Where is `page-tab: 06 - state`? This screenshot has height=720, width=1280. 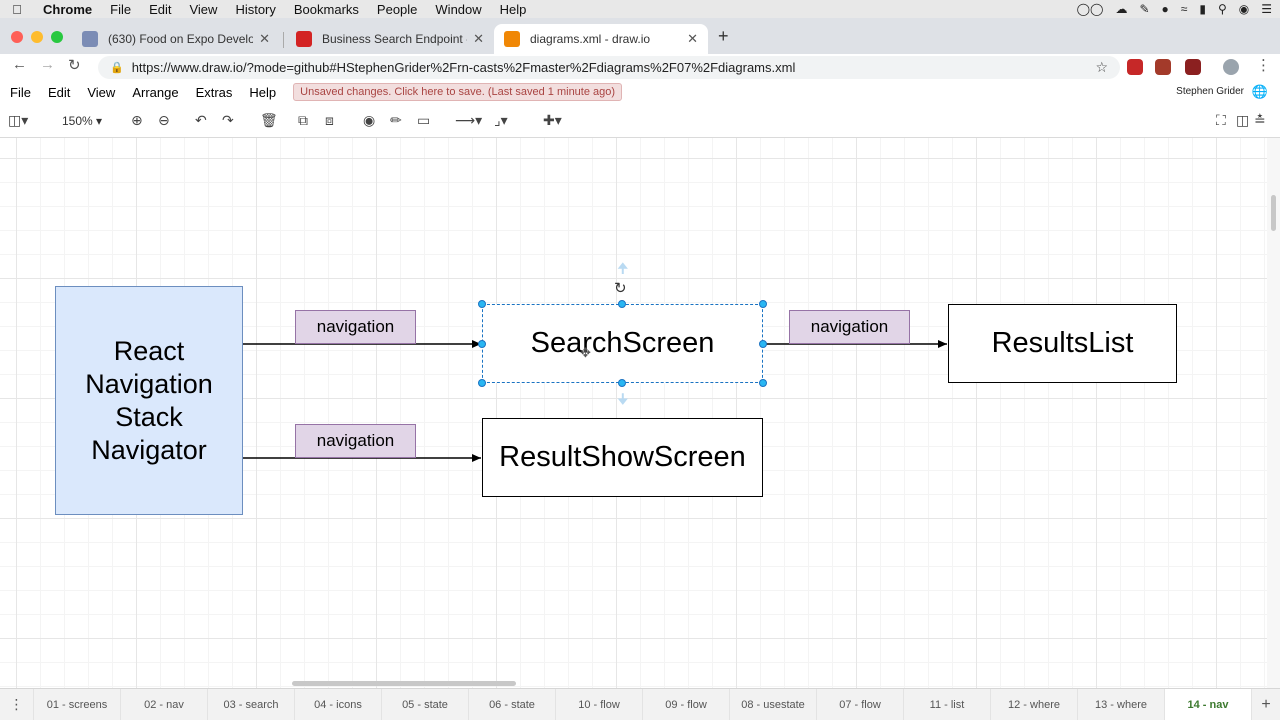
page-tab: 06 - state is located at coordinates (512, 704).